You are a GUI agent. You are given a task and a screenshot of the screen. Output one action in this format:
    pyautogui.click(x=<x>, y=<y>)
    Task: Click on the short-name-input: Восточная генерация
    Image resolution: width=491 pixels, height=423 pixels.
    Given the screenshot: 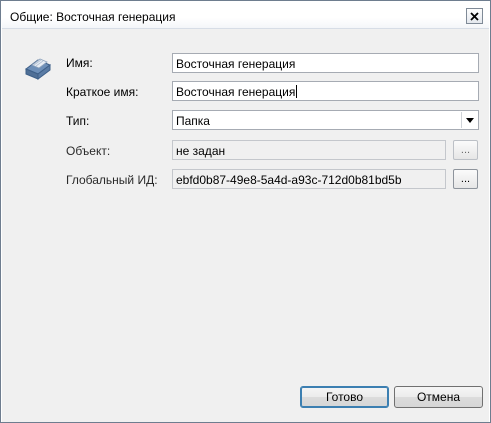 What is the action you would take?
    pyautogui.click(x=325, y=91)
    